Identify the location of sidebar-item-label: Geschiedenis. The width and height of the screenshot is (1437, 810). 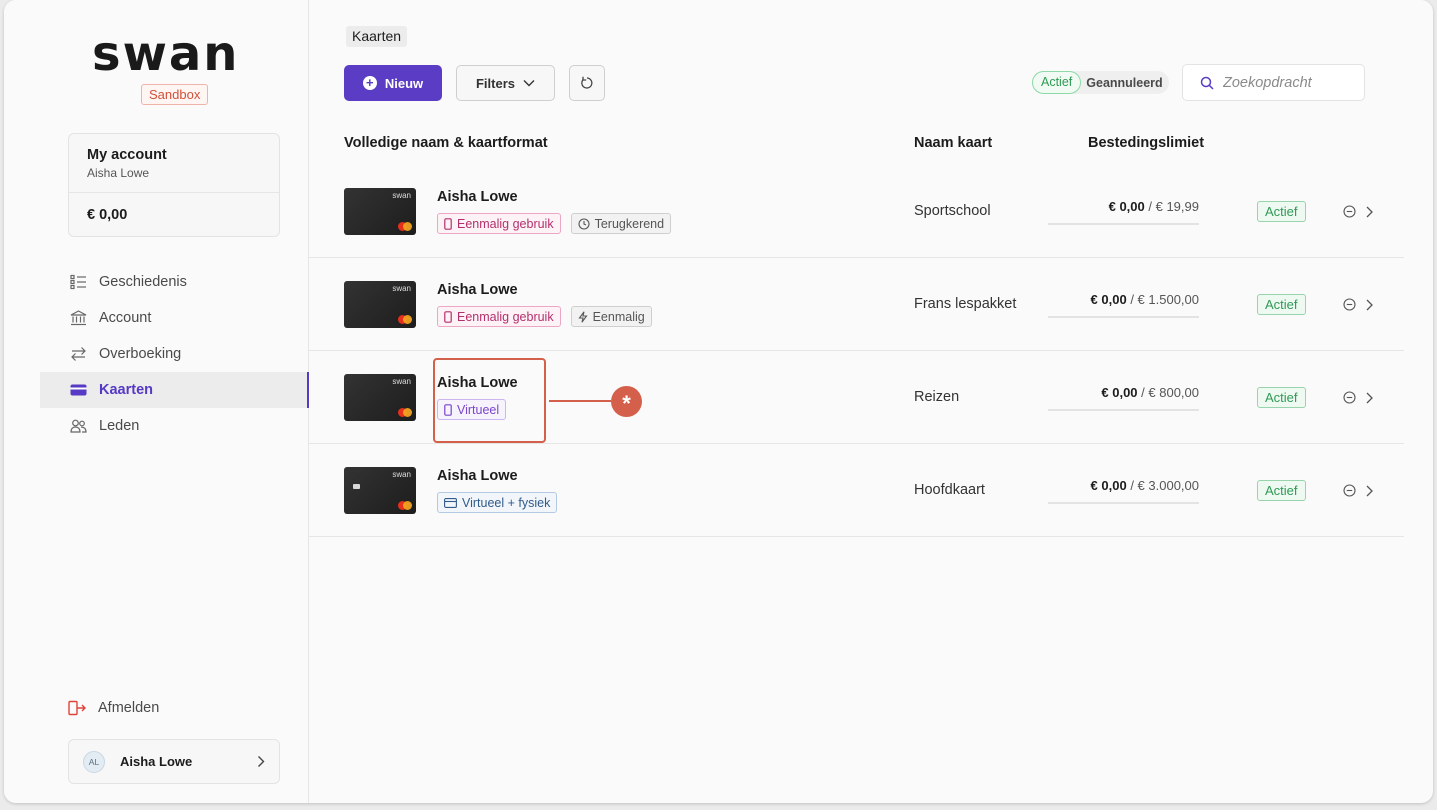
(143, 282).